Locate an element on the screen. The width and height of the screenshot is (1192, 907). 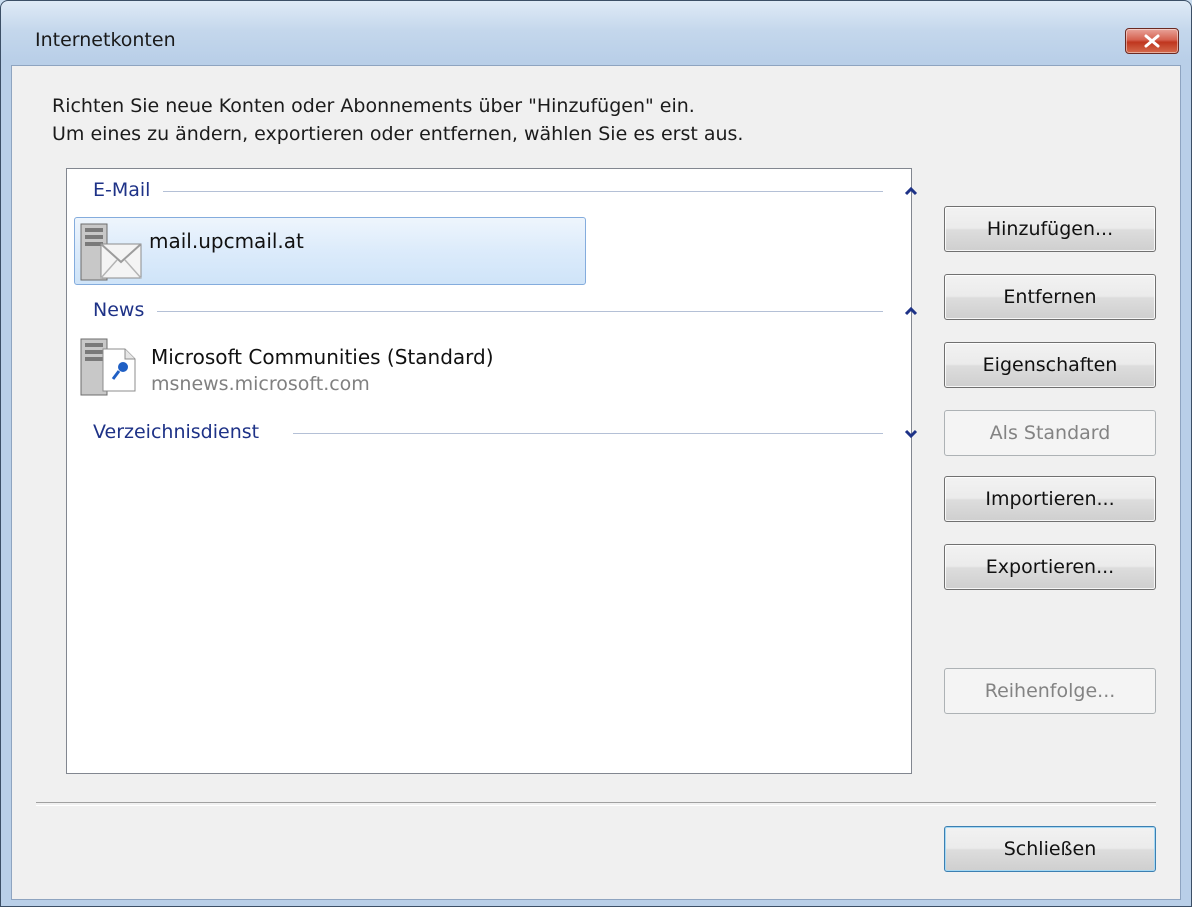
footer-divider is located at coordinates (596, 804).